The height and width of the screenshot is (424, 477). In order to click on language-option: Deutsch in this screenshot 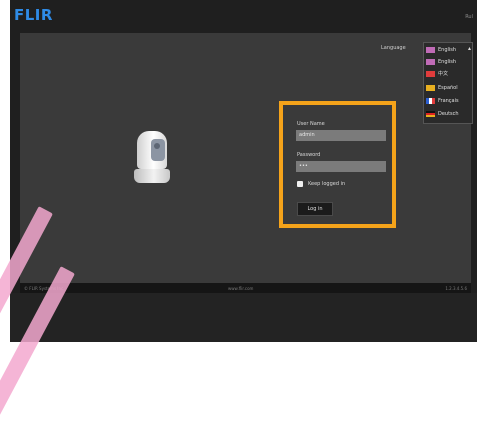, I will do `click(442, 114)`.